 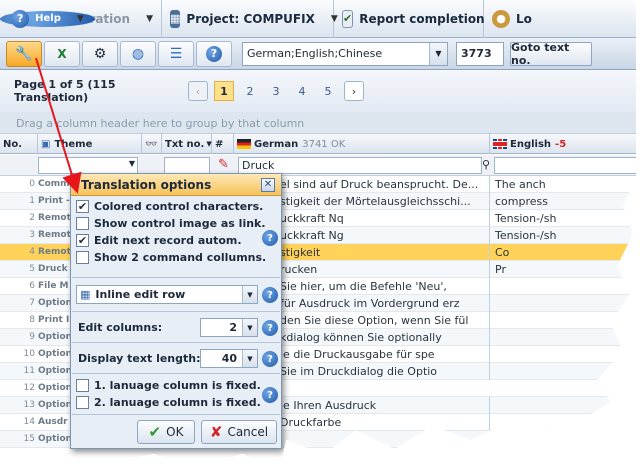 What do you see at coordinates (176, 206) in the screenshot?
I see `option-colored-control-chars: ✔ Colored control characters.` at bounding box center [176, 206].